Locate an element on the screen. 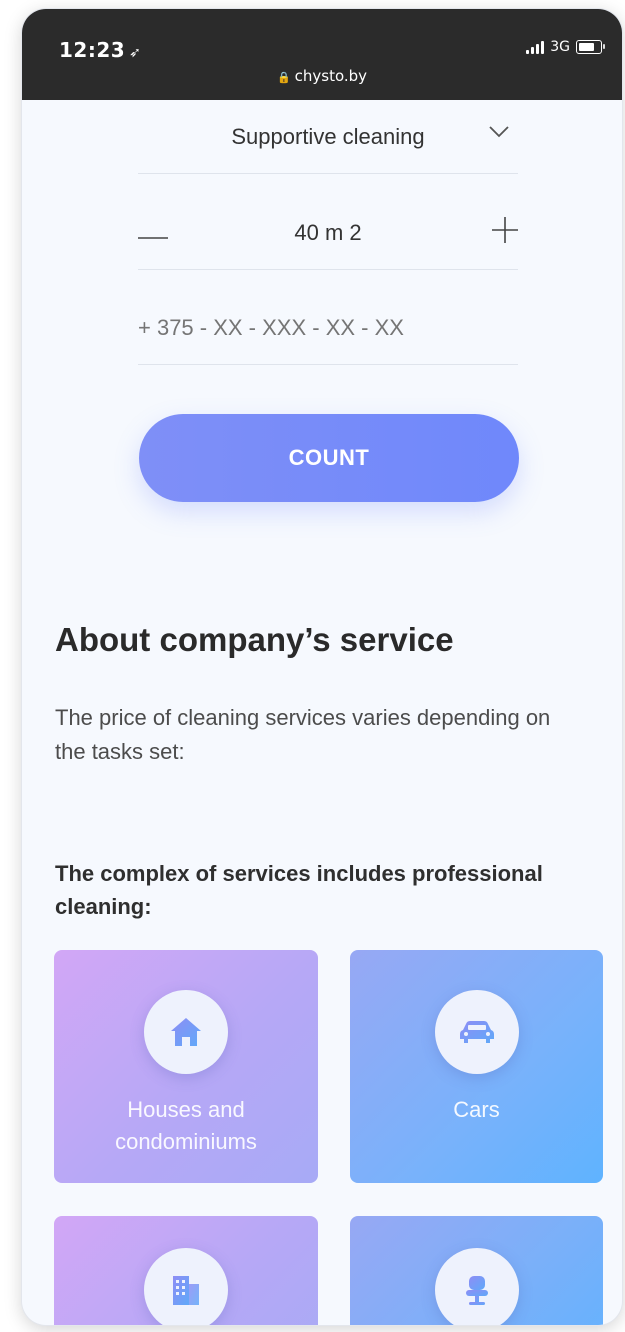 The width and height of the screenshot is (625, 1332). network-type: 3G is located at coordinates (560, 47).